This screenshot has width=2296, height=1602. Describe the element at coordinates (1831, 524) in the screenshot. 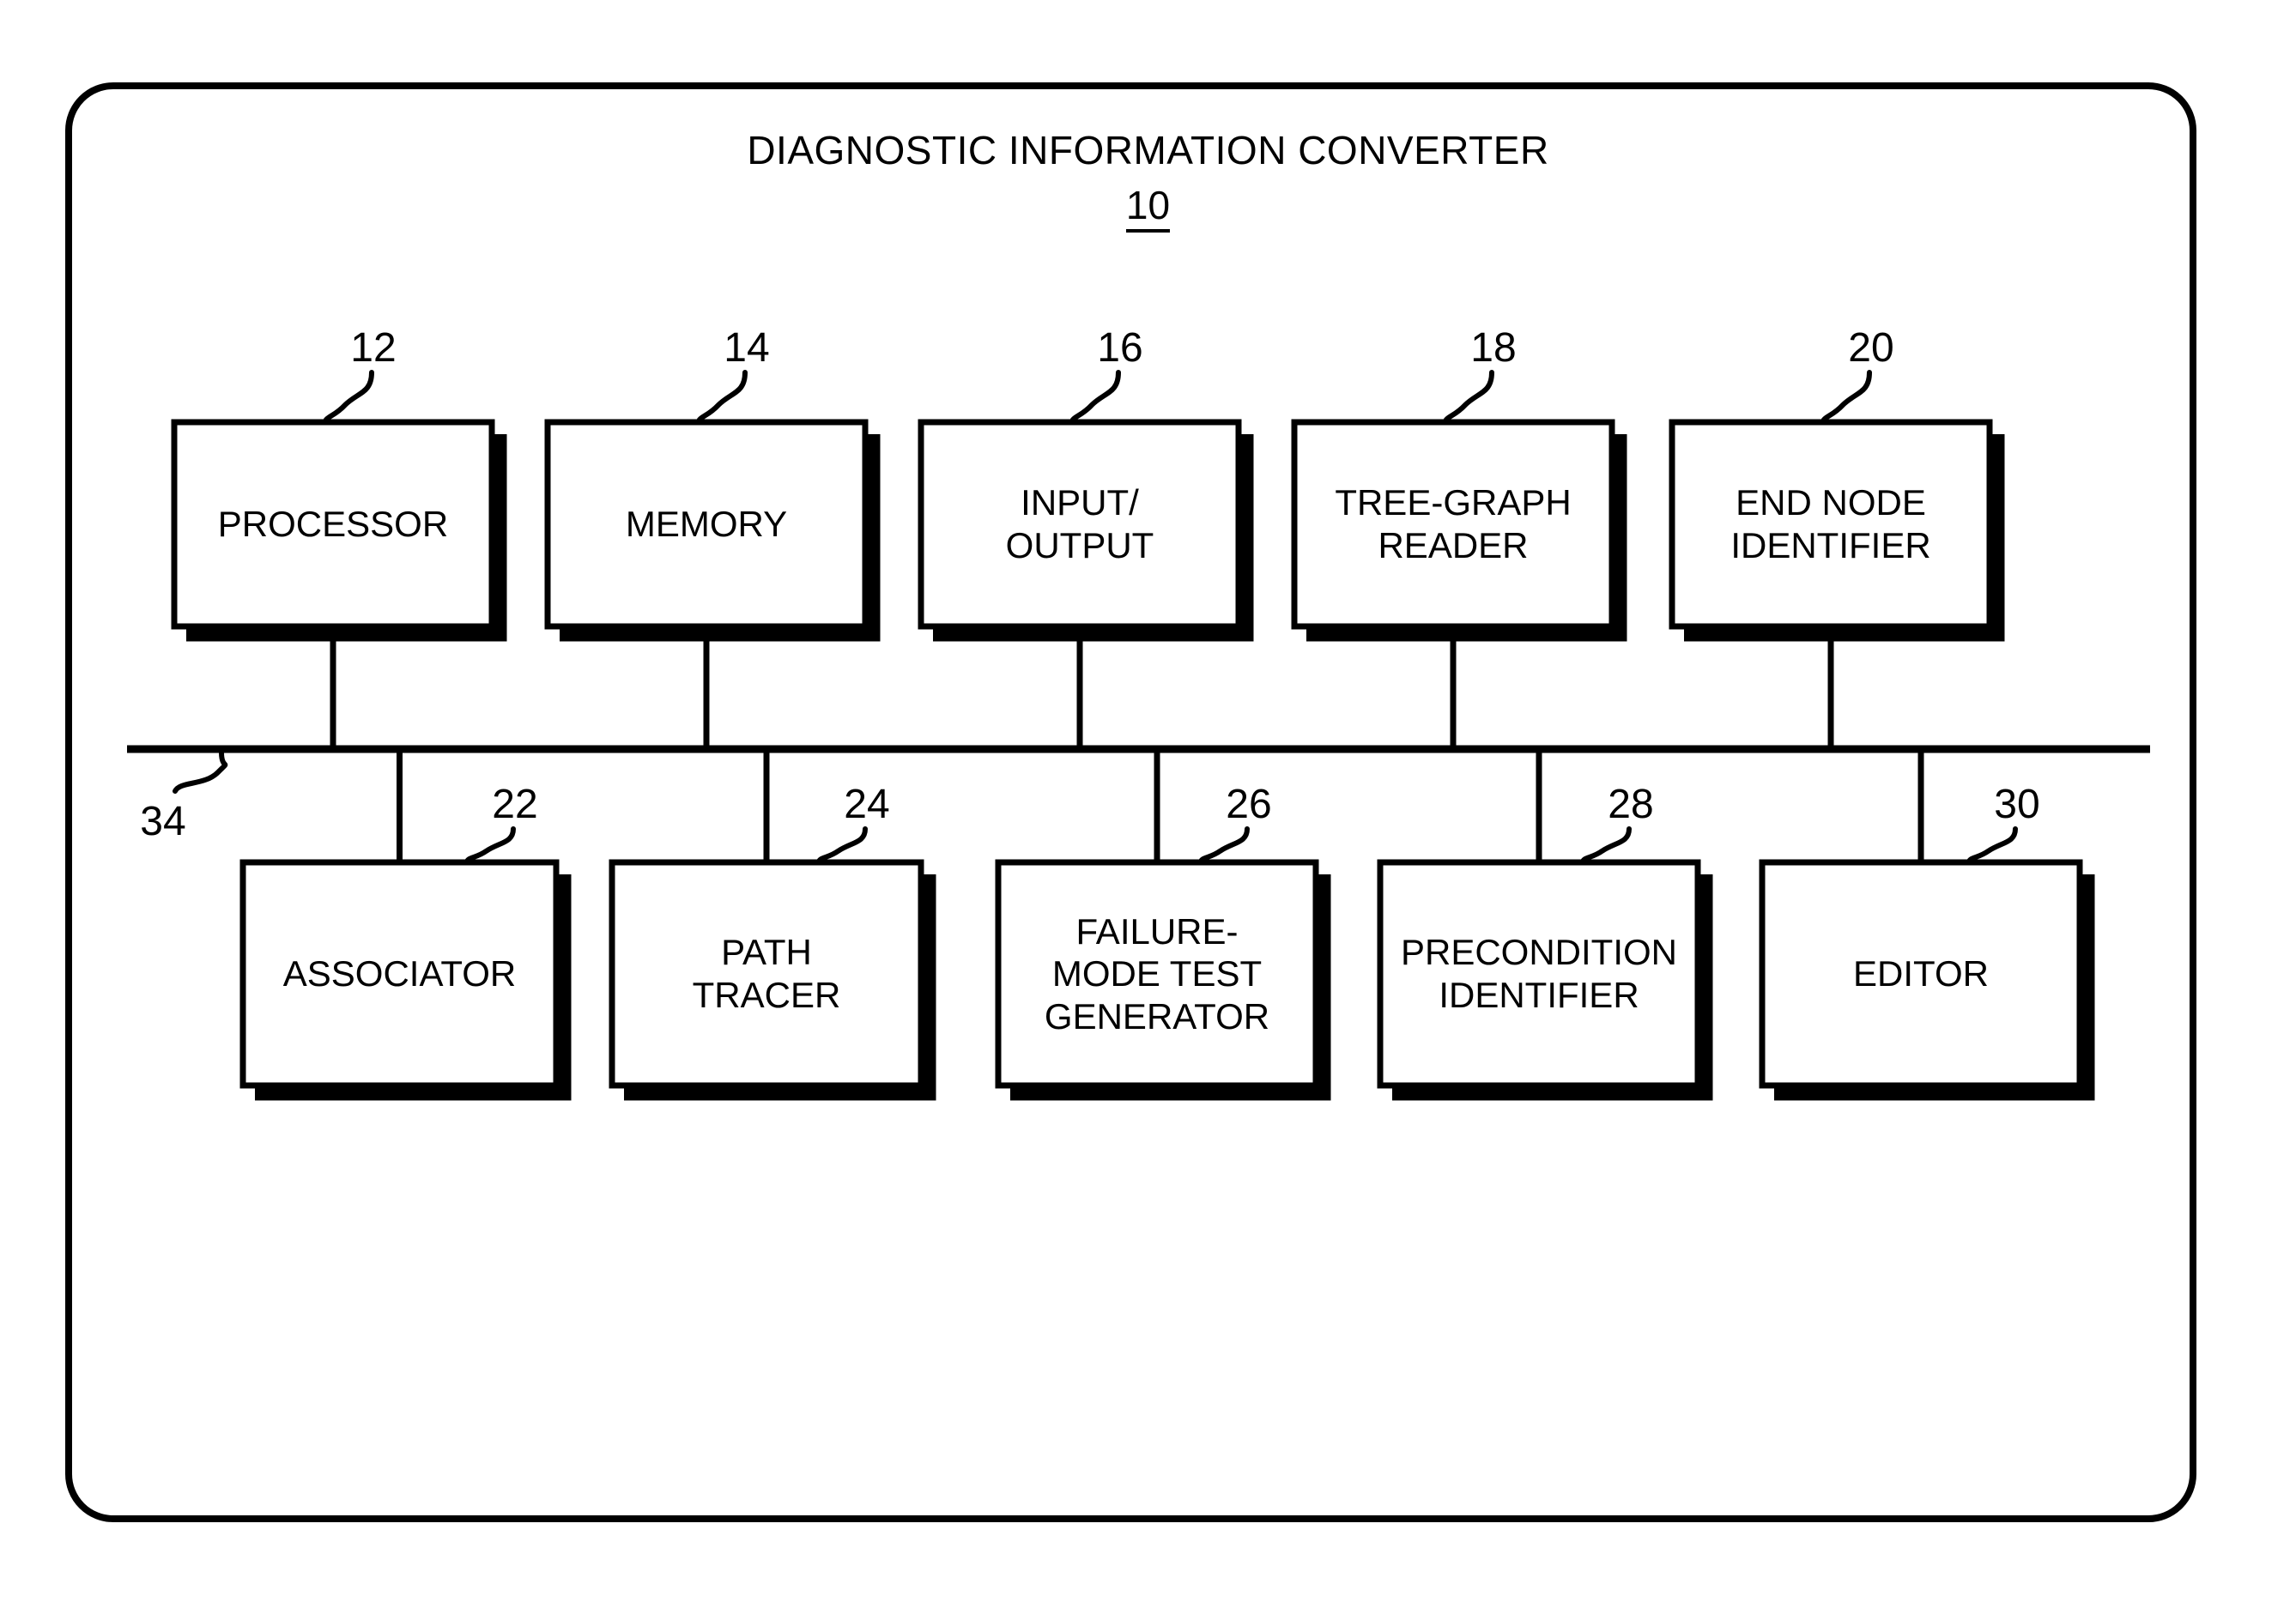

I see `block-end-node-identifier` at that location.